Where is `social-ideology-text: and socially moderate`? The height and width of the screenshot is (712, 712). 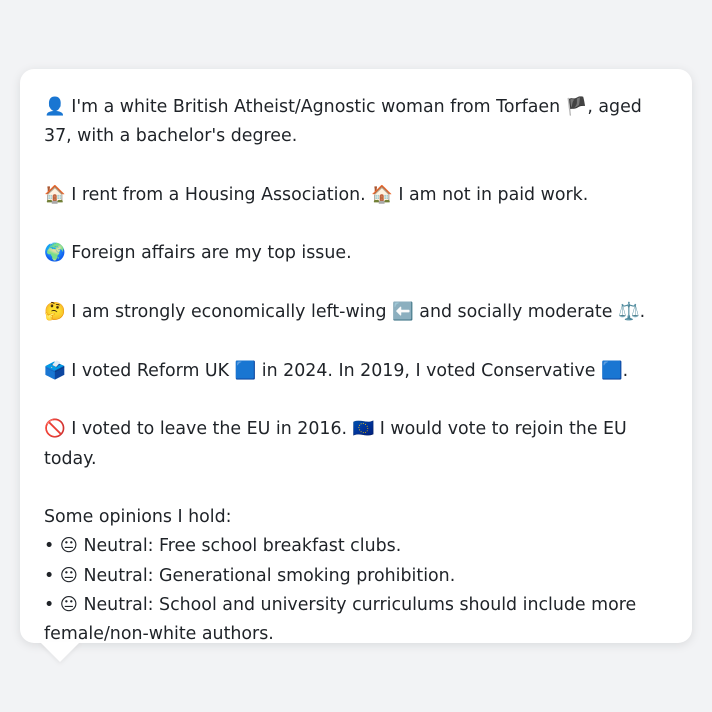
social-ideology-text: and socially moderate is located at coordinates (516, 312).